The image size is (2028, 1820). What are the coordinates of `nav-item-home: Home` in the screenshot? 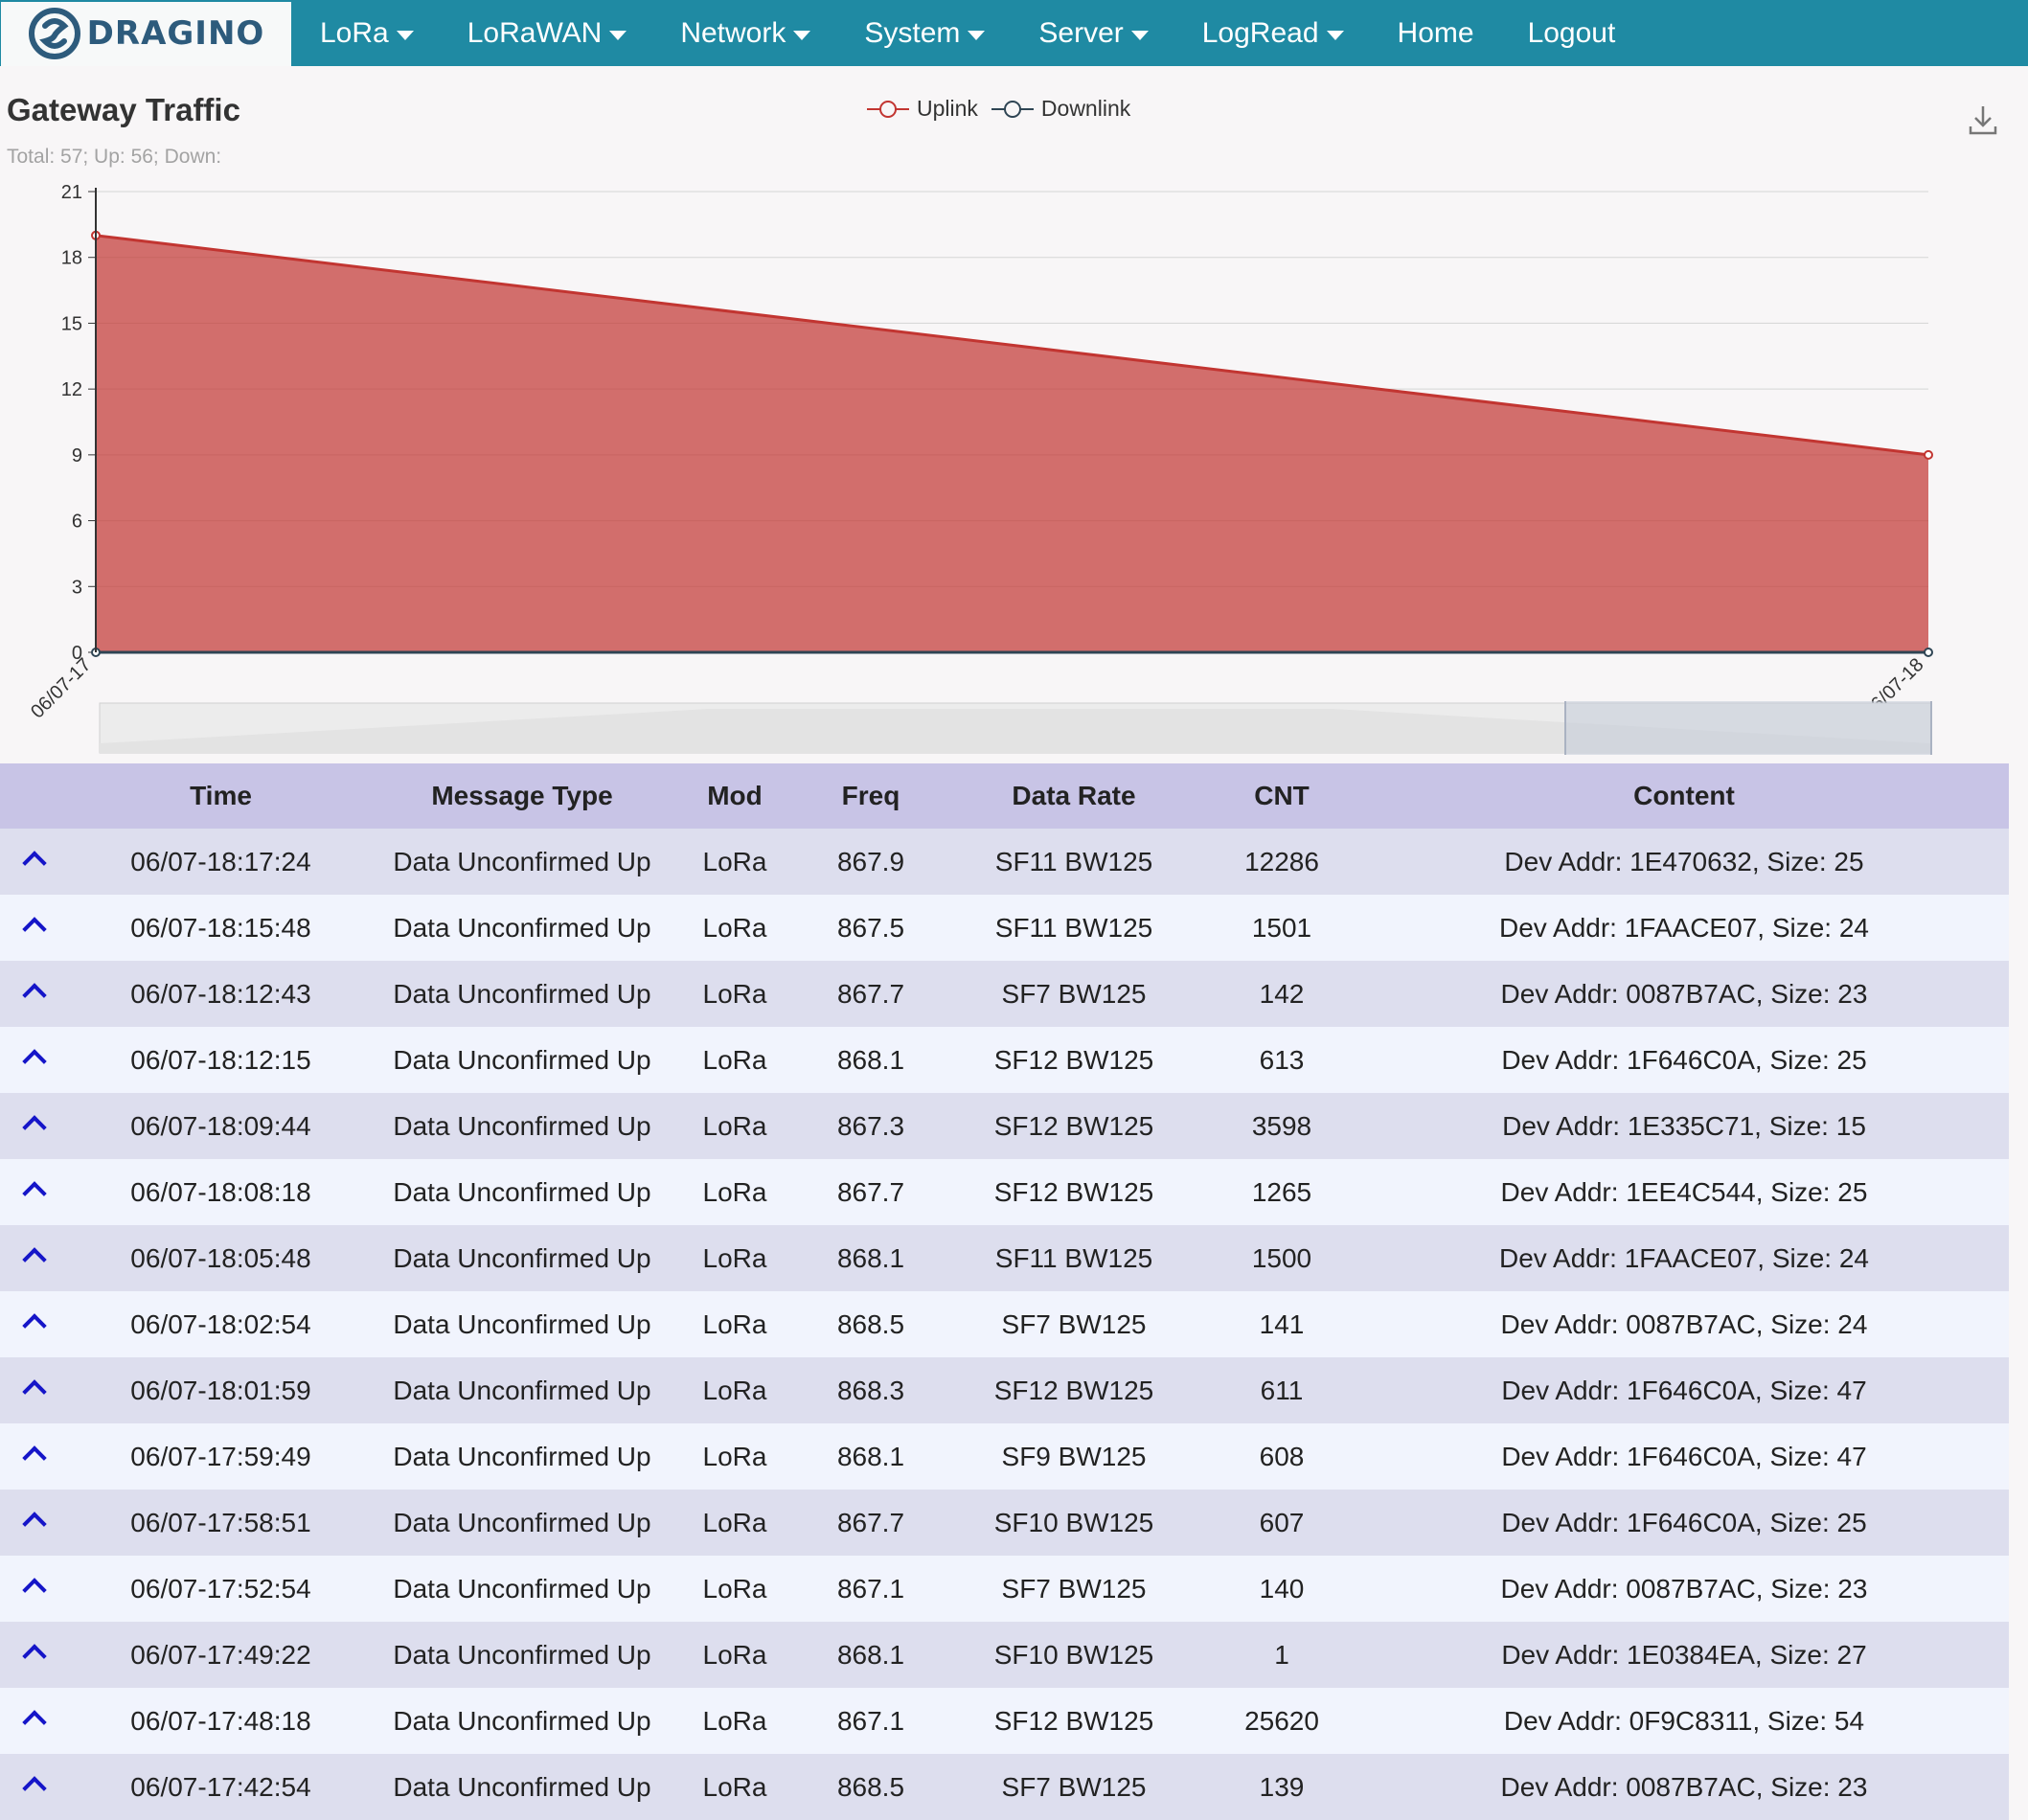 It's located at (1436, 33).